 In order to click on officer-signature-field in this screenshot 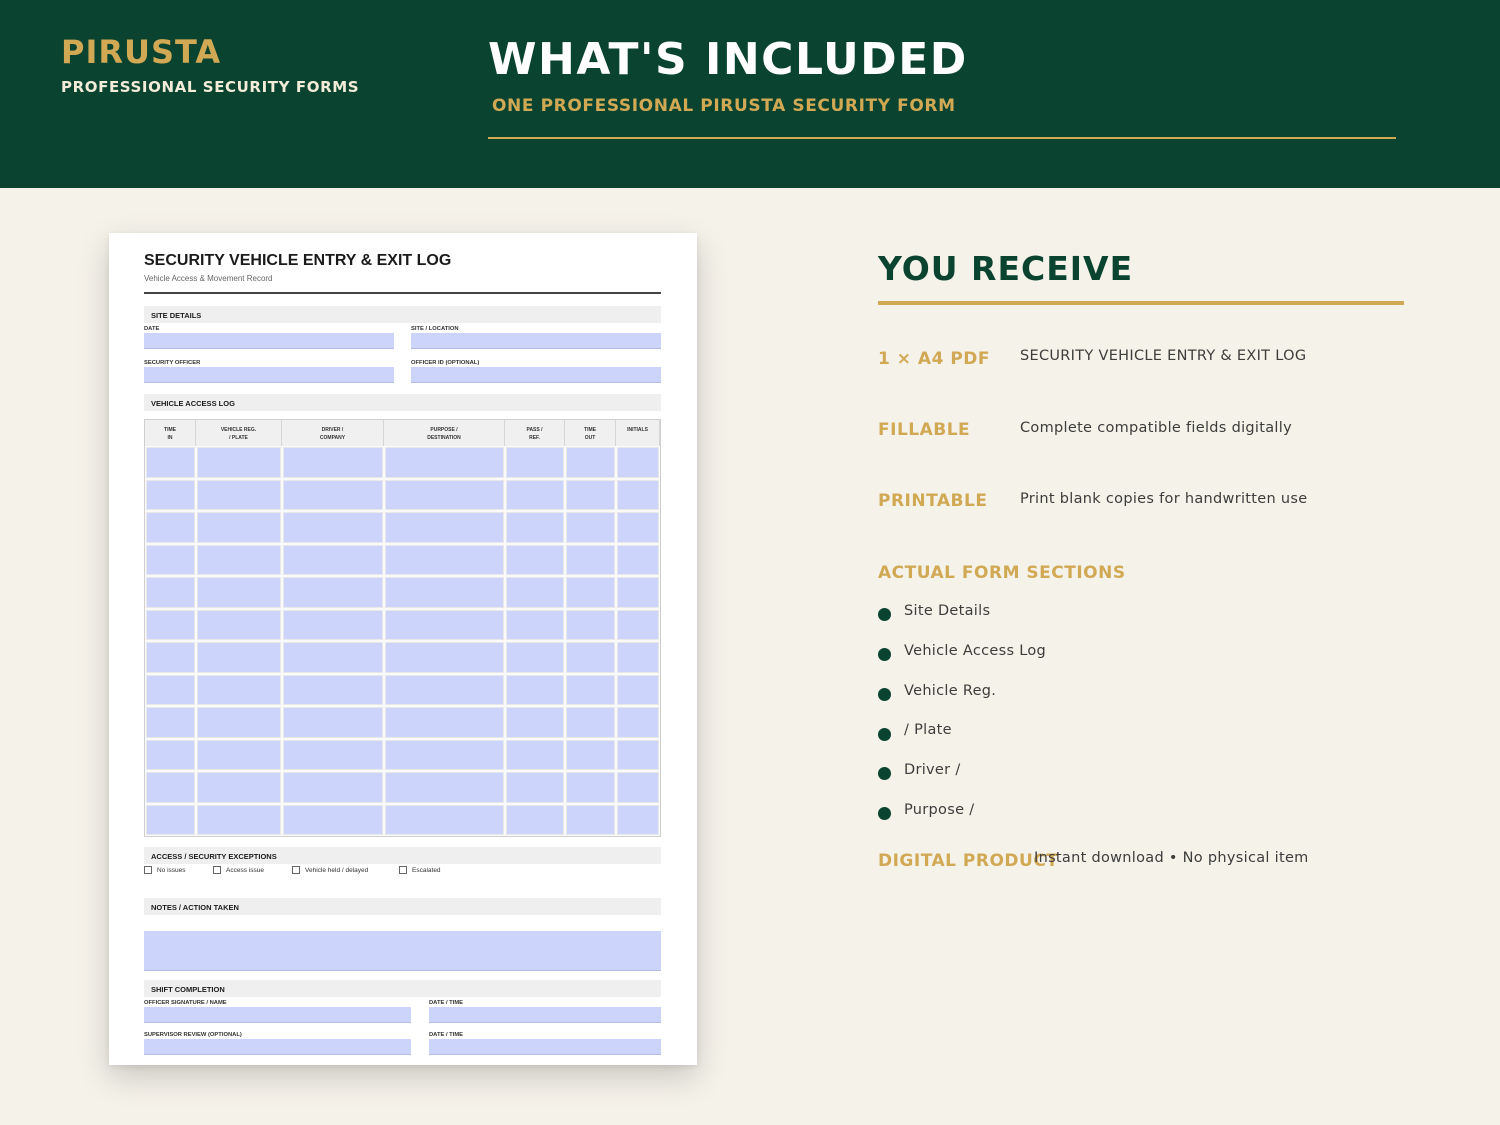, I will do `click(277, 1015)`.